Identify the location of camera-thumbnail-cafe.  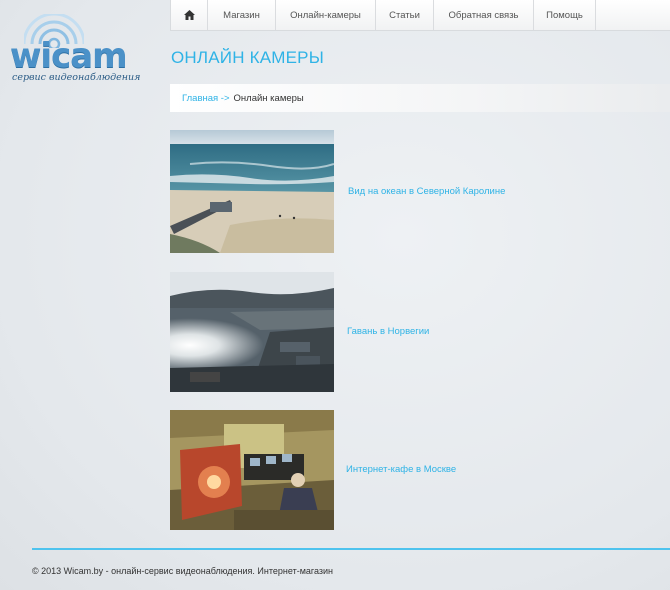
(252, 470).